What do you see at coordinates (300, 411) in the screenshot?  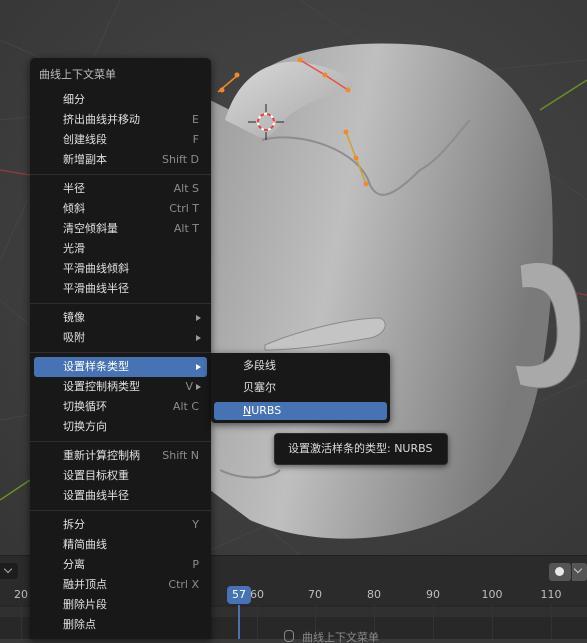 I see `submenu-item-nurbs: NURBS` at bounding box center [300, 411].